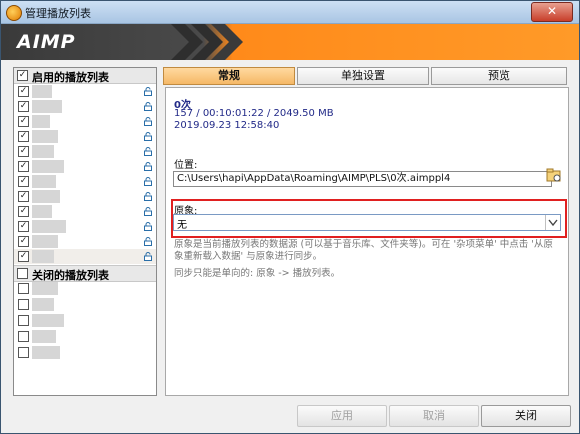 This screenshot has width=580, height=434. What do you see at coordinates (526, 416) in the screenshot?
I see `close-button: 关闭` at bounding box center [526, 416].